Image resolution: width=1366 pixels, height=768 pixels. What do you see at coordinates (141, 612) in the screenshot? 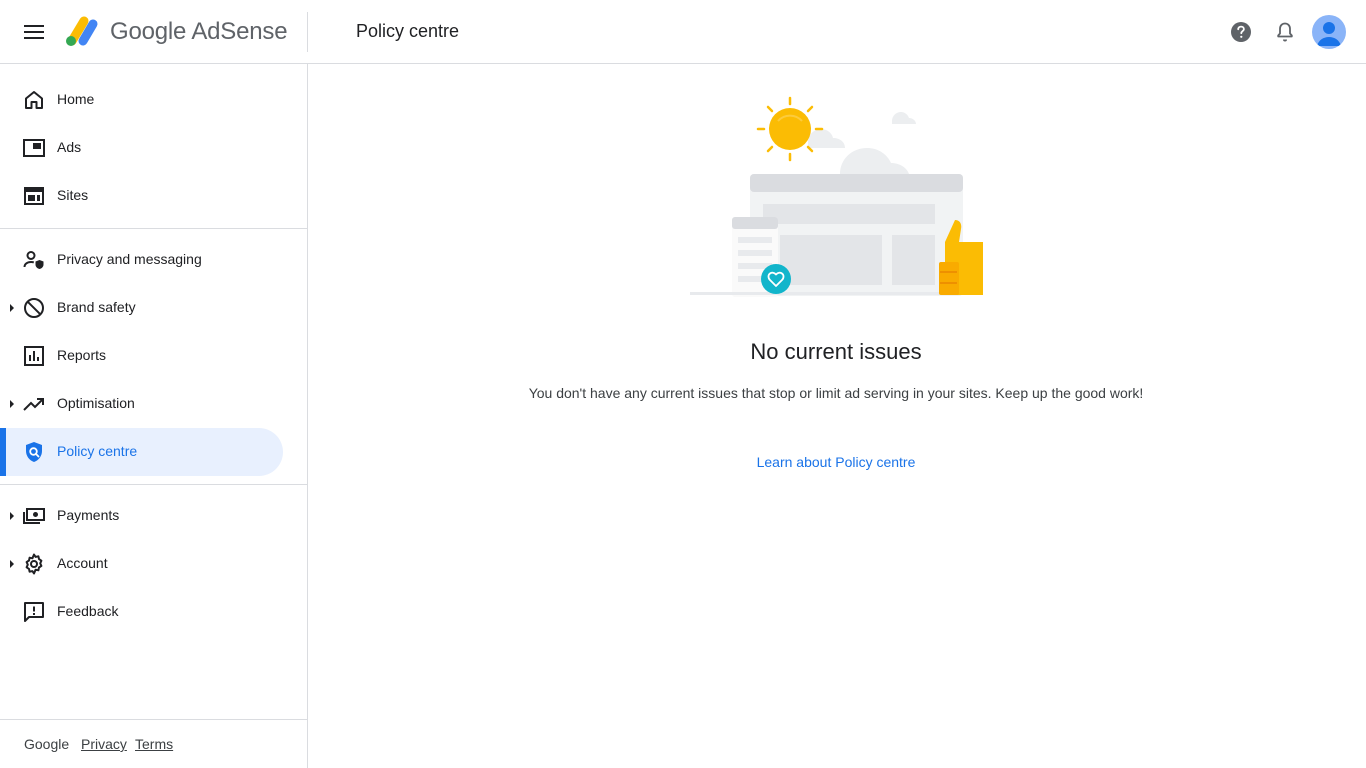
I see `sidebar-item-feedback: Feedback` at bounding box center [141, 612].